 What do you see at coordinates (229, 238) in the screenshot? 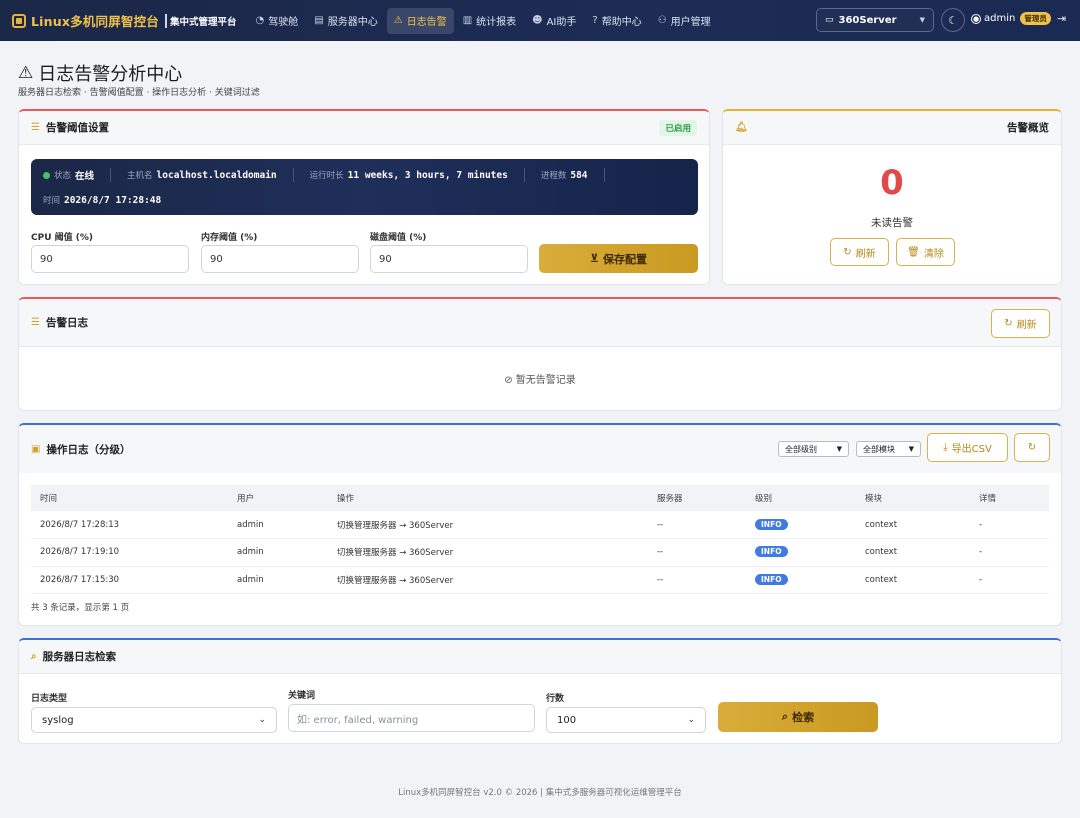
I see `mem-threshold-label: 内存阈值 (%)` at bounding box center [229, 238].